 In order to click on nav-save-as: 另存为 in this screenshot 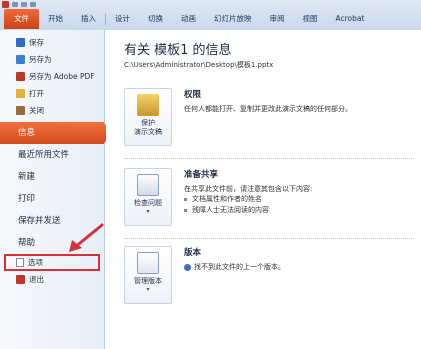, I will do `click(52, 59)`.